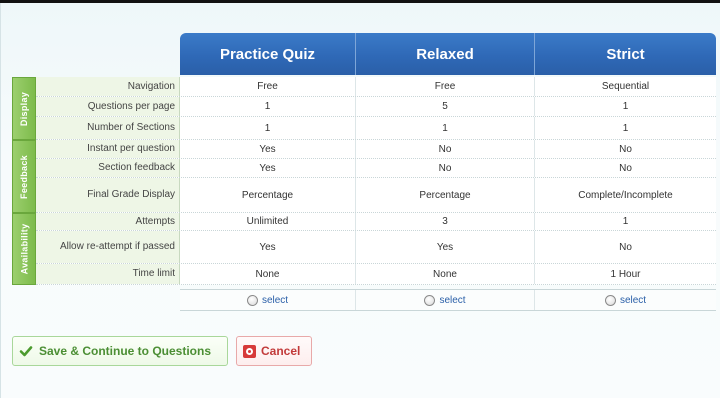 The width and height of the screenshot is (720, 398). What do you see at coordinates (125, 351) in the screenshot?
I see `save-button-label: Save & Continue to Questions` at bounding box center [125, 351].